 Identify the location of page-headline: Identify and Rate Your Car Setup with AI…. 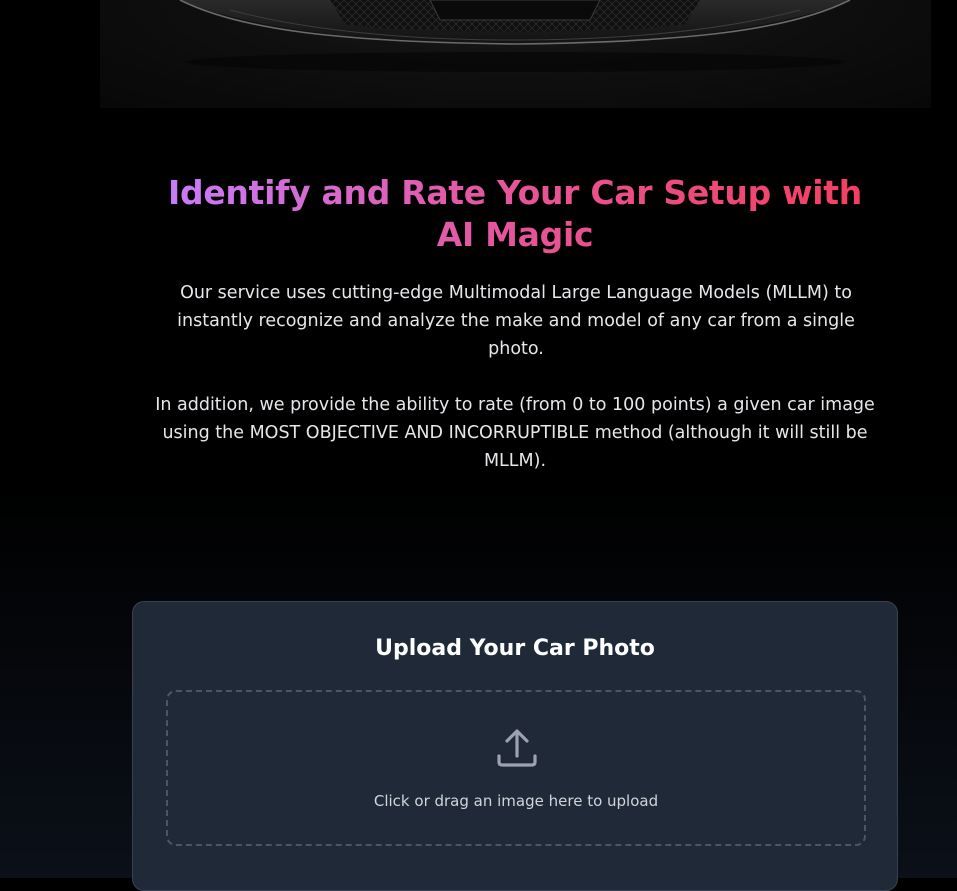
(515, 214).